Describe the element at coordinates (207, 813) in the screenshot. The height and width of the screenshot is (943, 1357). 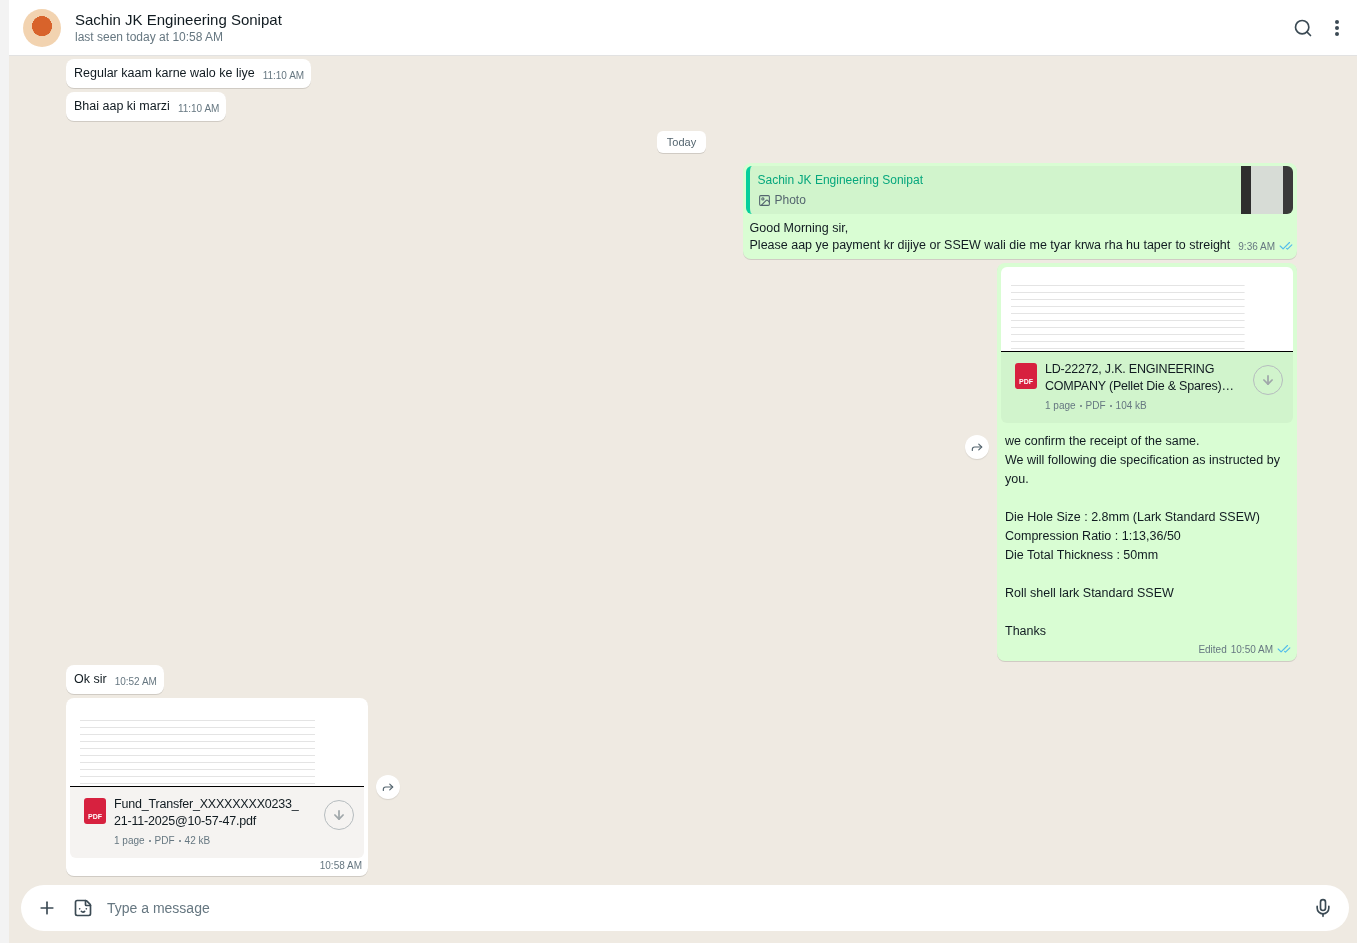
I see `file-name: Fund_Transfer_XXXXXXXX0233_ 21-11-2025@10-57-47.pdf` at that location.